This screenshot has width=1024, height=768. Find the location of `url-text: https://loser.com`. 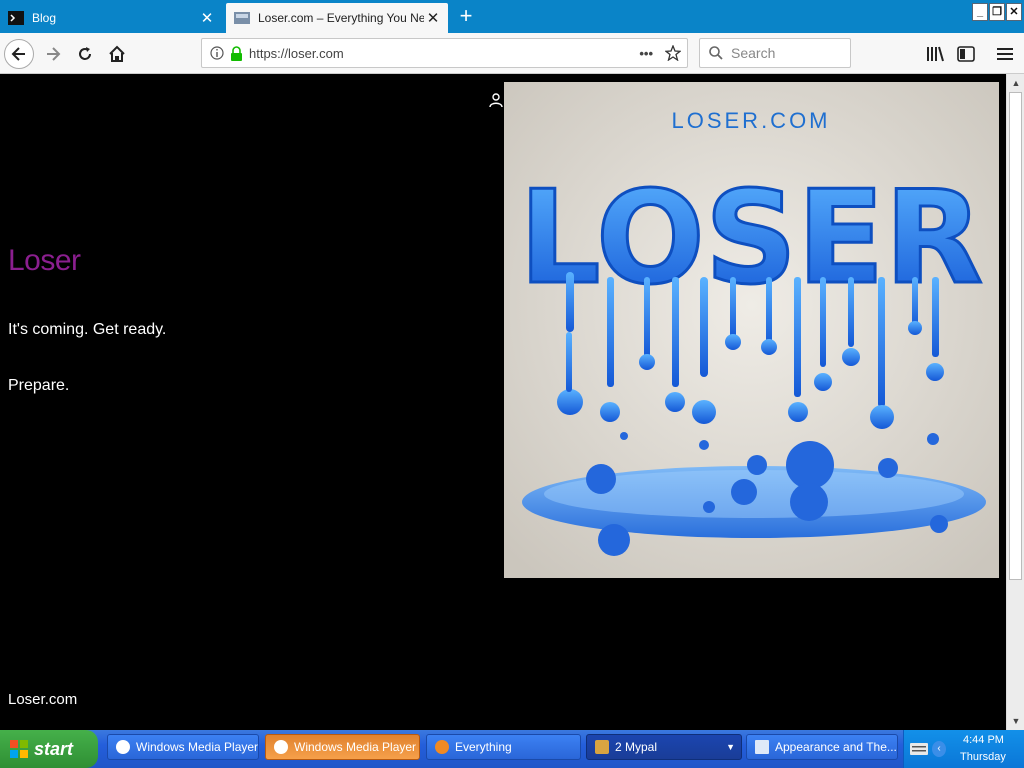

url-text: https://loser.com is located at coordinates (444, 53).